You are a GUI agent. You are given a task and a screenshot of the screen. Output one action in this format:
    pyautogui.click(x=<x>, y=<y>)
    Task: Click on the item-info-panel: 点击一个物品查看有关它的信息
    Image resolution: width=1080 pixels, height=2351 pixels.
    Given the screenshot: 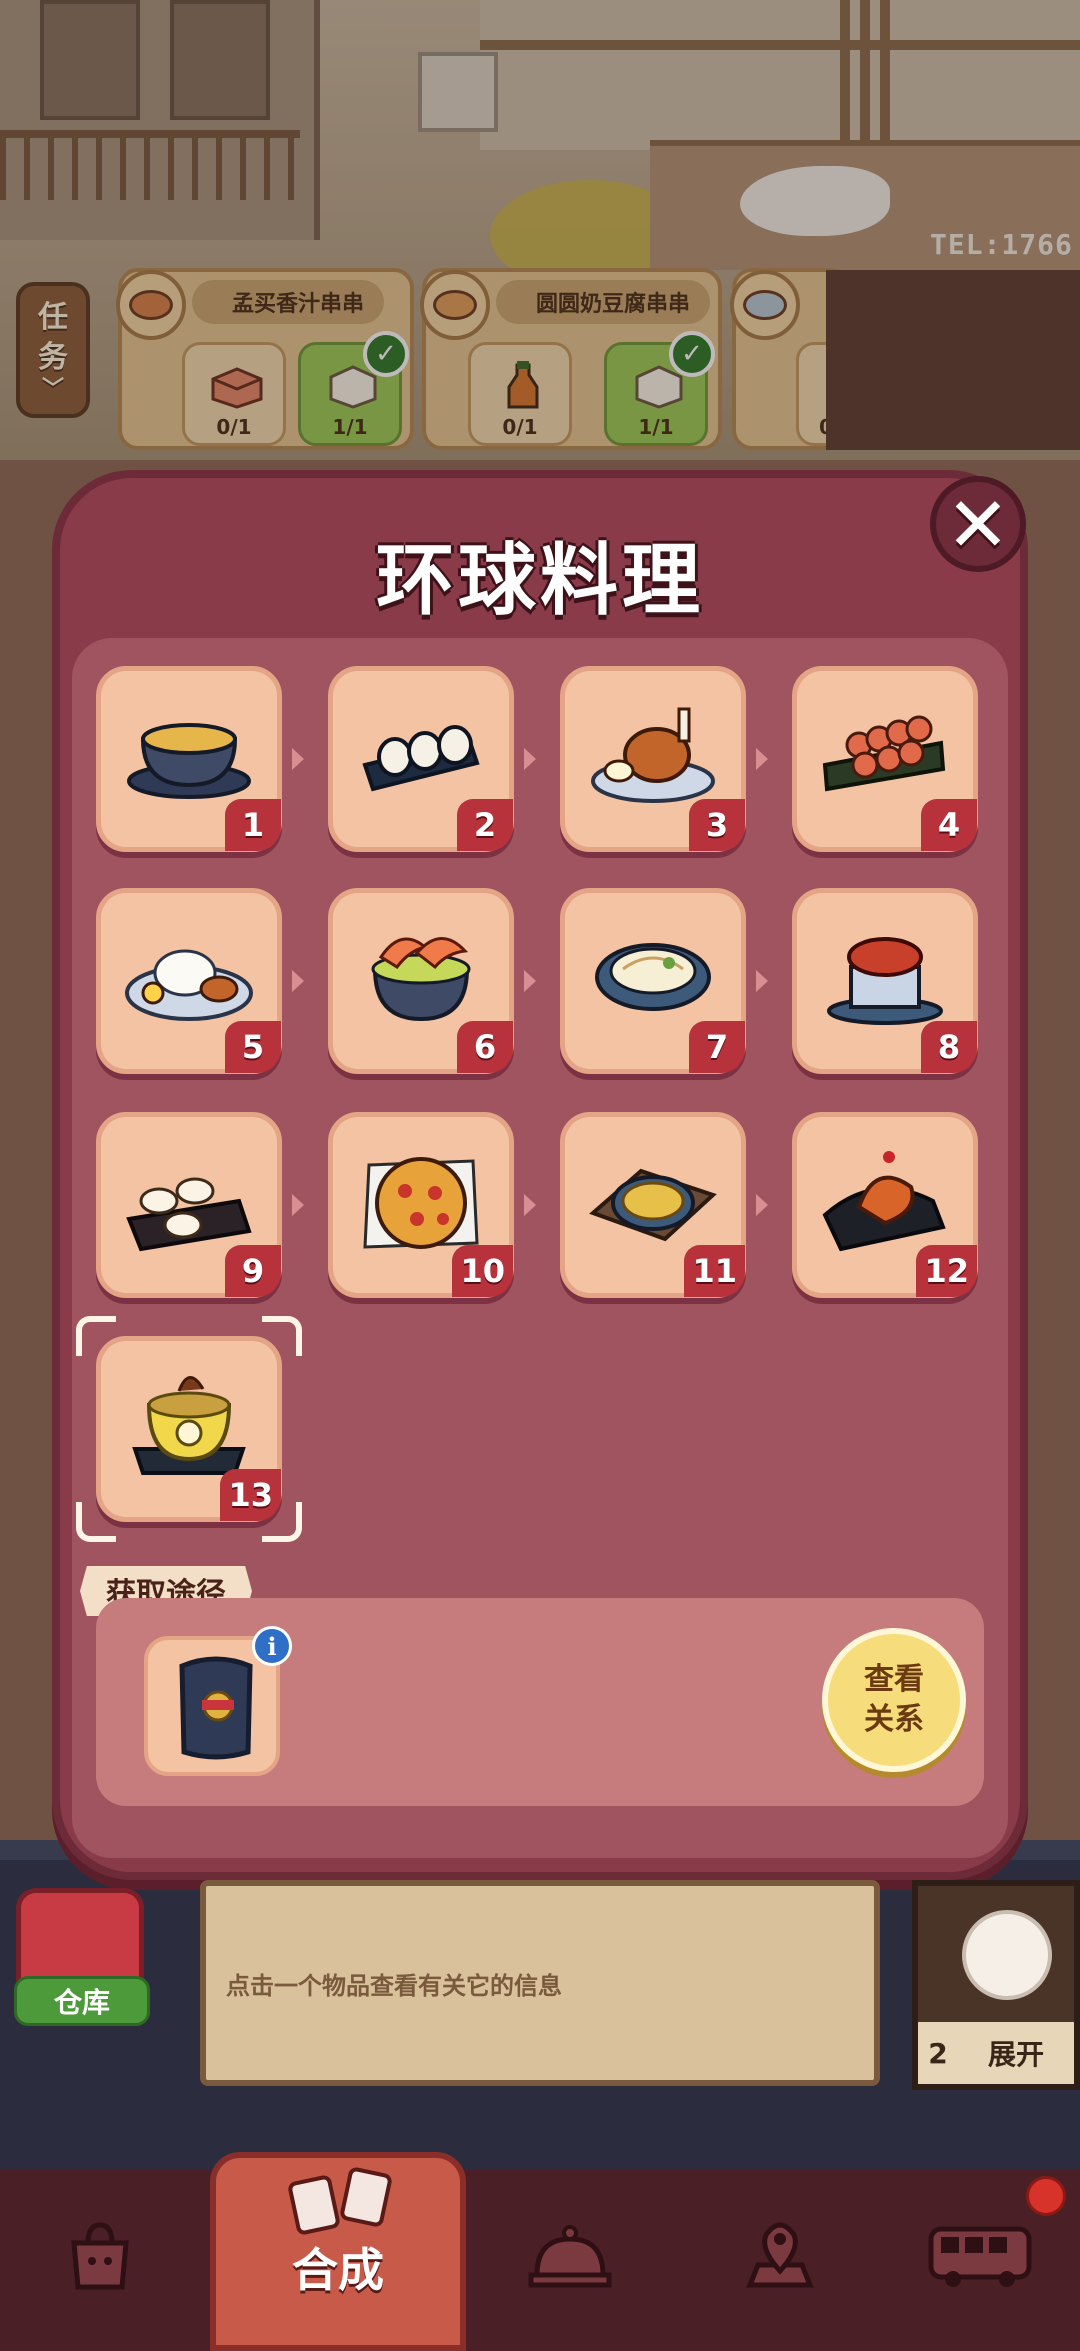 What is the action you would take?
    pyautogui.click(x=540, y=1983)
    